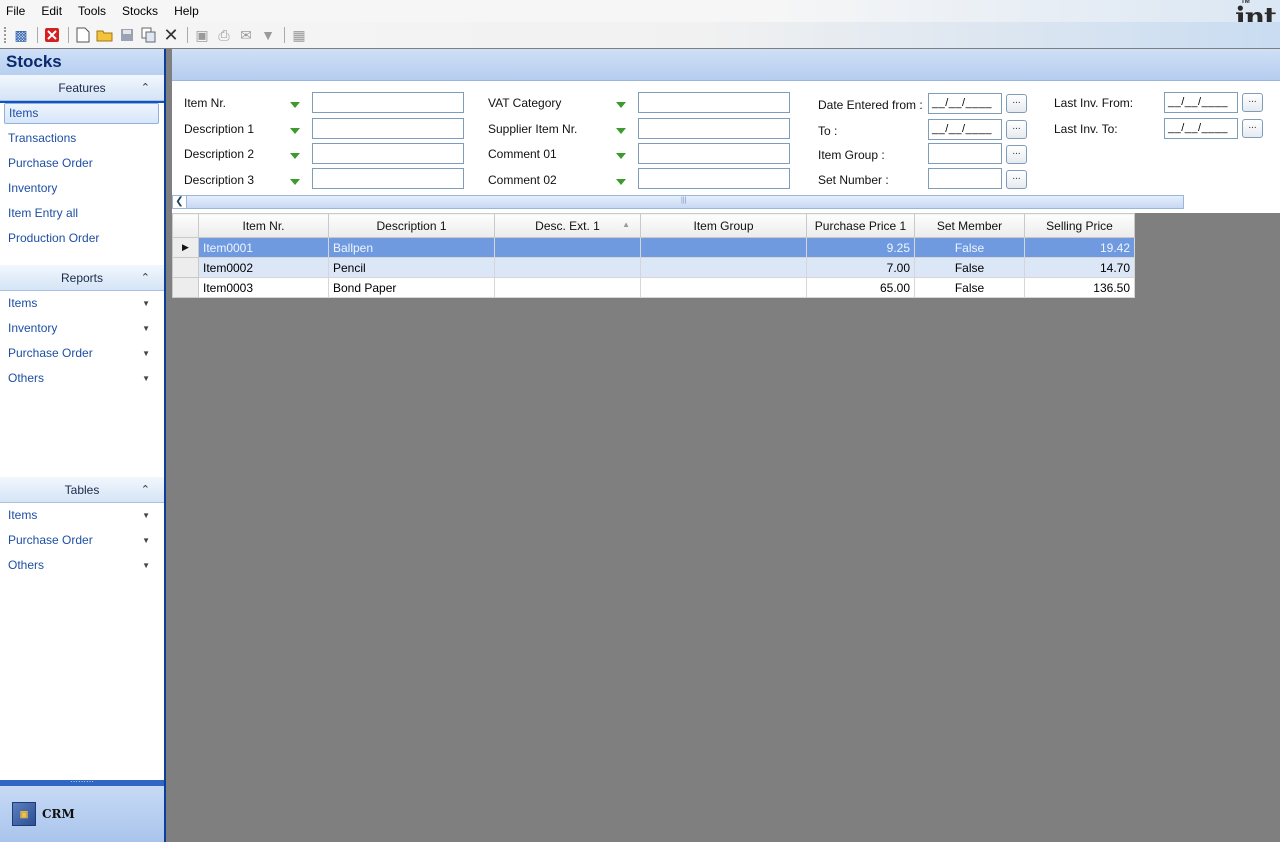 This screenshot has height=842, width=1280. Describe the element at coordinates (140, 11) in the screenshot. I see `menu-stocks: Stocks` at that location.